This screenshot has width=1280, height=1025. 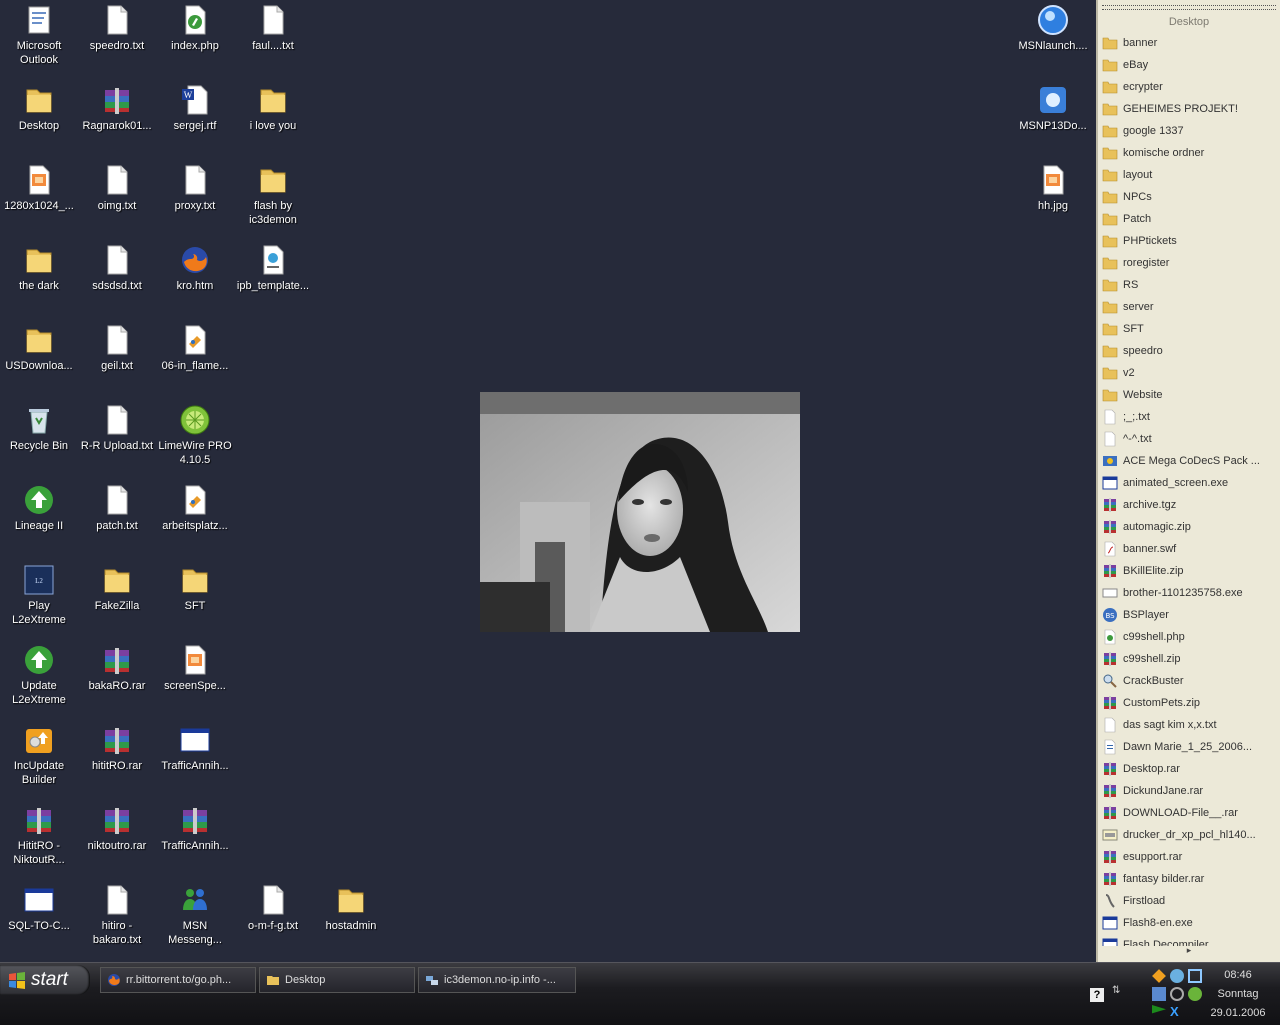 What do you see at coordinates (1190, 703) in the screenshot?
I see `panel-item: CustomPets.zip` at bounding box center [1190, 703].